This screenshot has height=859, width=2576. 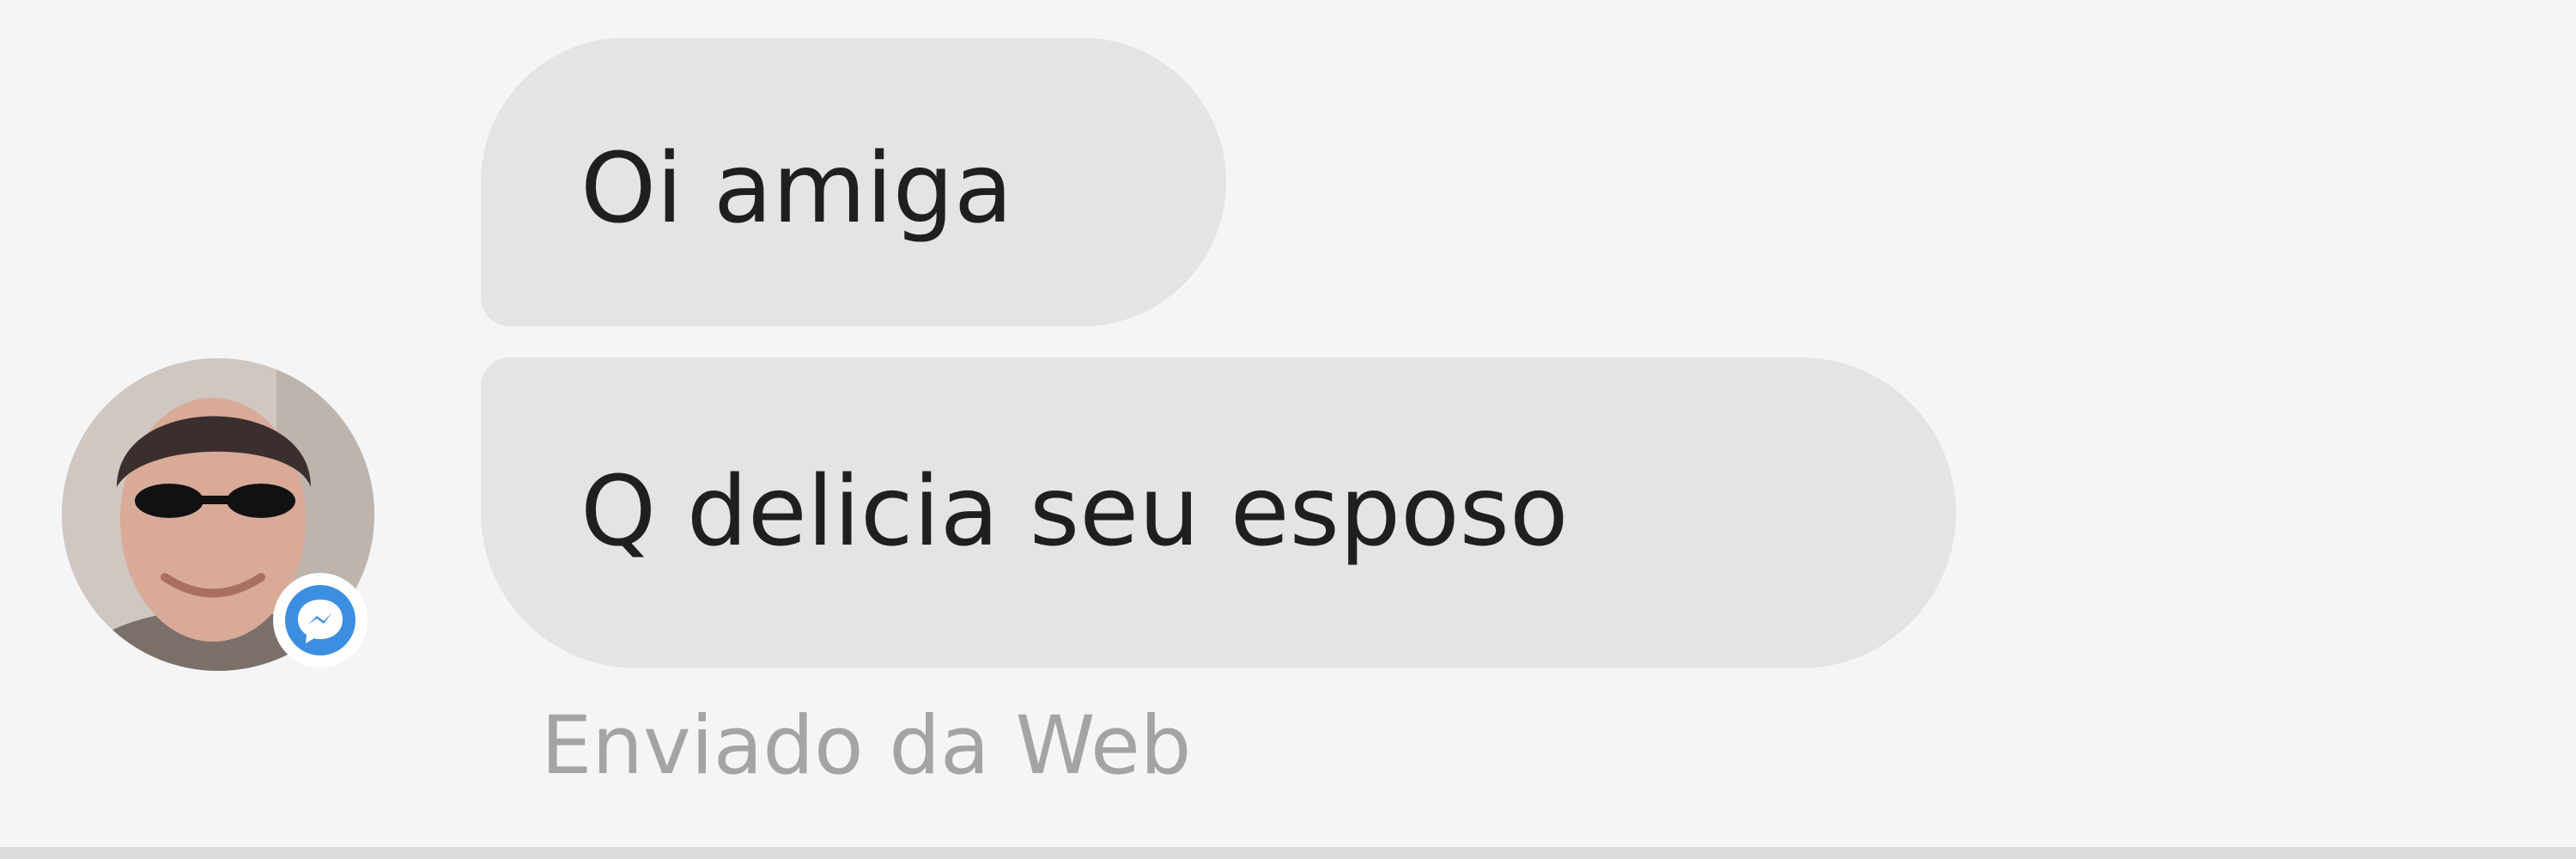 What do you see at coordinates (1074, 512) in the screenshot?
I see `message-text: Q delicia seu esposo` at bounding box center [1074, 512].